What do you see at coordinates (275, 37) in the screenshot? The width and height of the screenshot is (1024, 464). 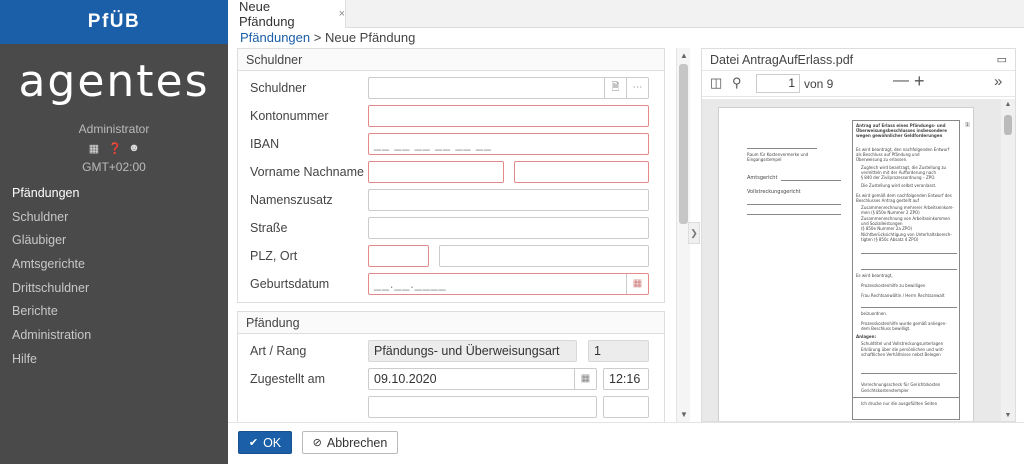 I see `breadcrumb-link: Pfändungen` at bounding box center [275, 37].